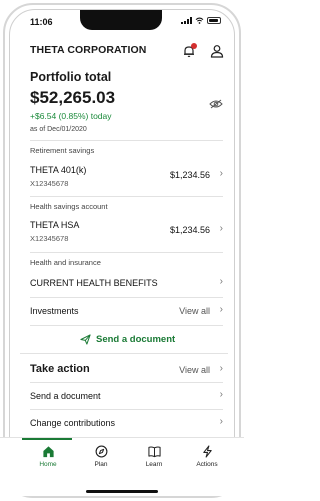 The height and width of the screenshot is (501, 320). What do you see at coordinates (88, 50) in the screenshot?
I see `company-name: THETA CORPORATION` at bounding box center [88, 50].